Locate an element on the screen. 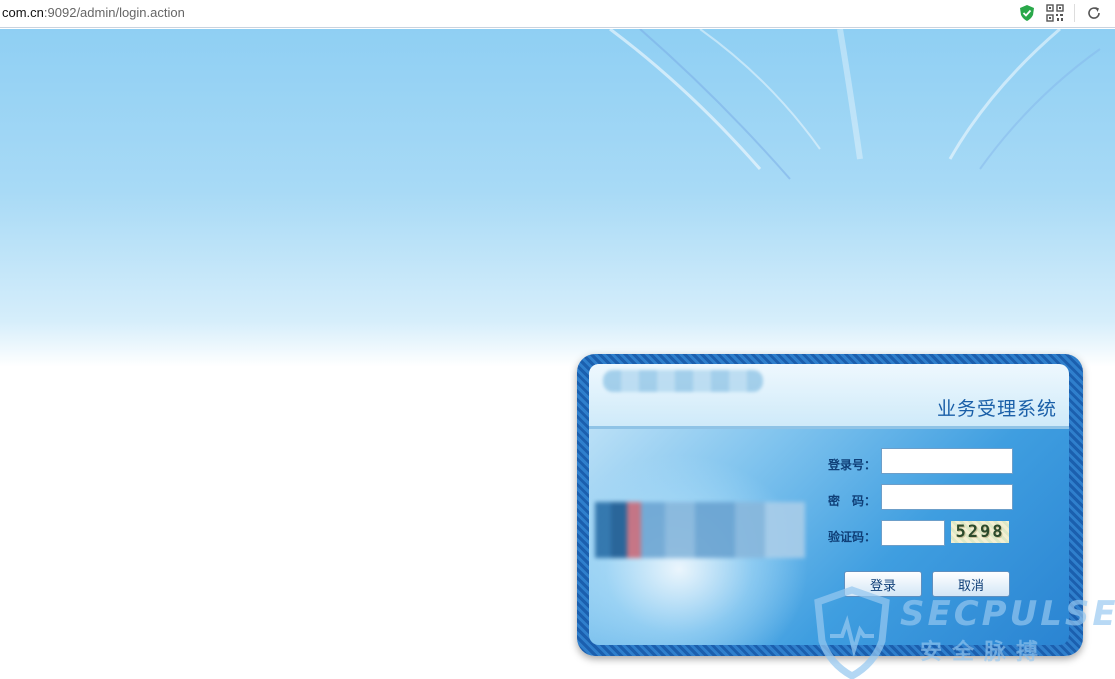 This screenshot has height=679, width=1115. captcha-input is located at coordinates (913, 533).